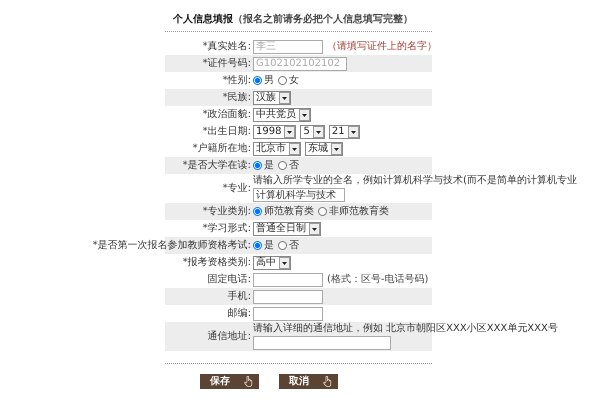 This screenshot has height=400, width=600. Describe the element at coordinates (308, 381) in the screenshot. I see `cancel-button: 取消` at that location.